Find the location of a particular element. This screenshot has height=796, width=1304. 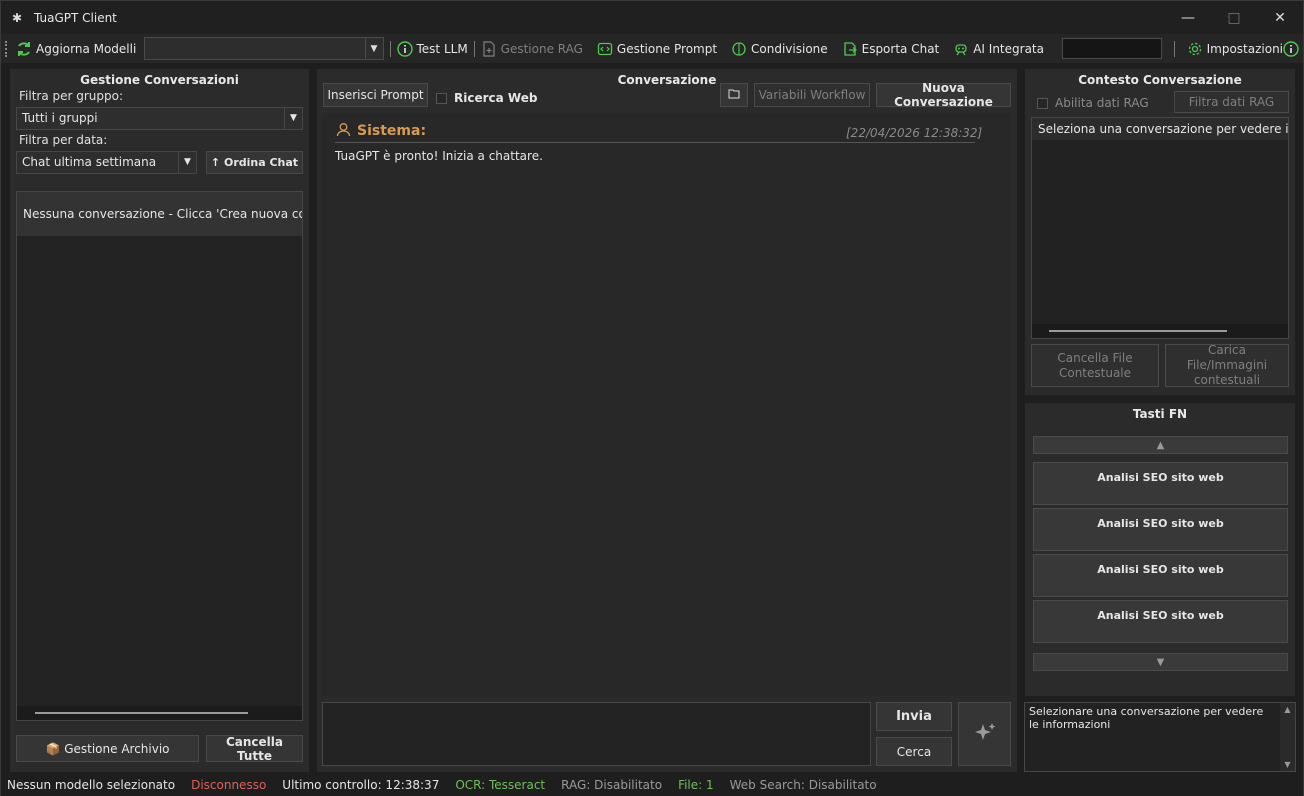

web-search-toggle: Ricerca Web is located at coordinates (486, 98).